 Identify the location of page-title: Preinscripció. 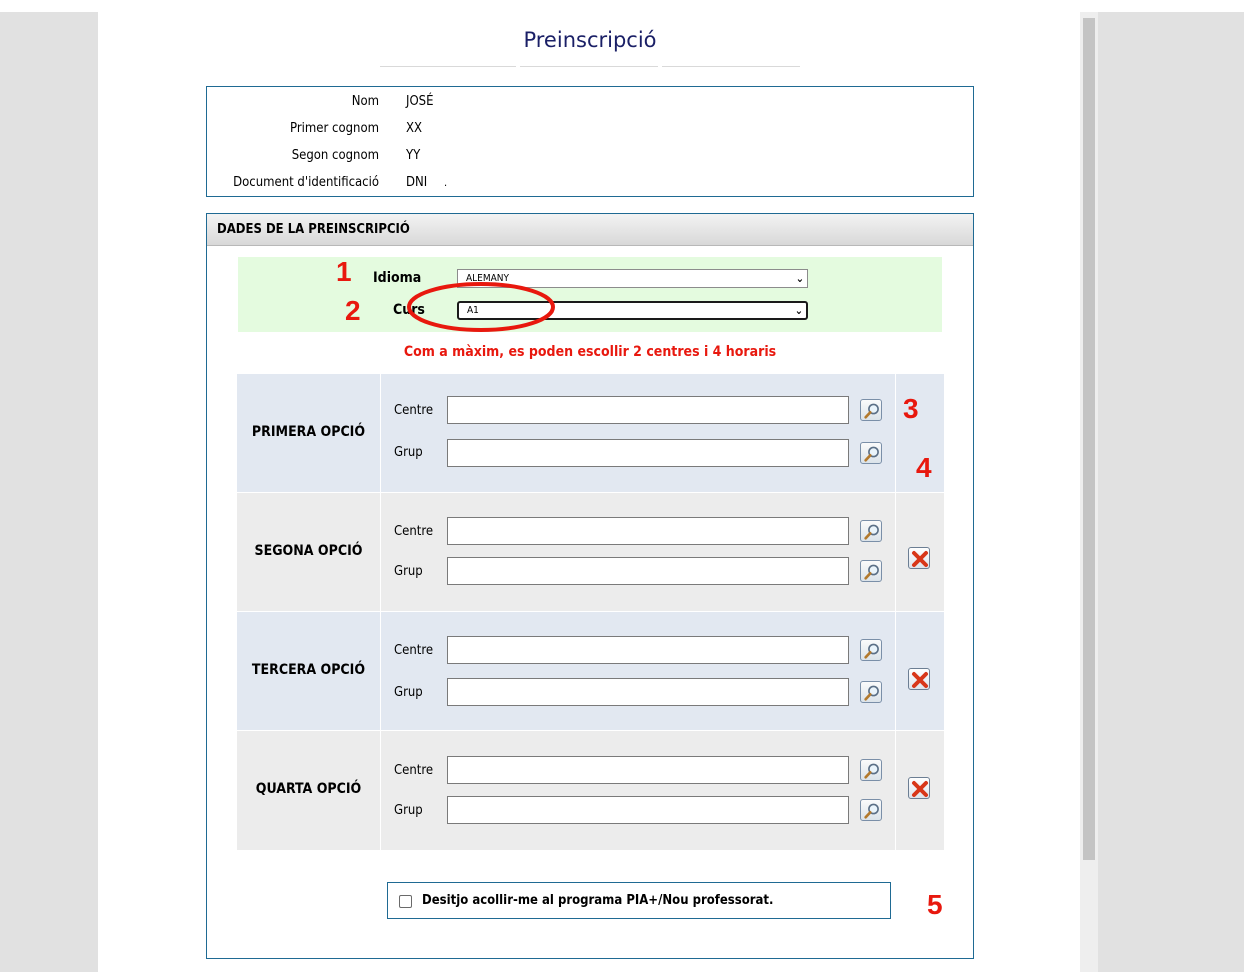
(590, 40).